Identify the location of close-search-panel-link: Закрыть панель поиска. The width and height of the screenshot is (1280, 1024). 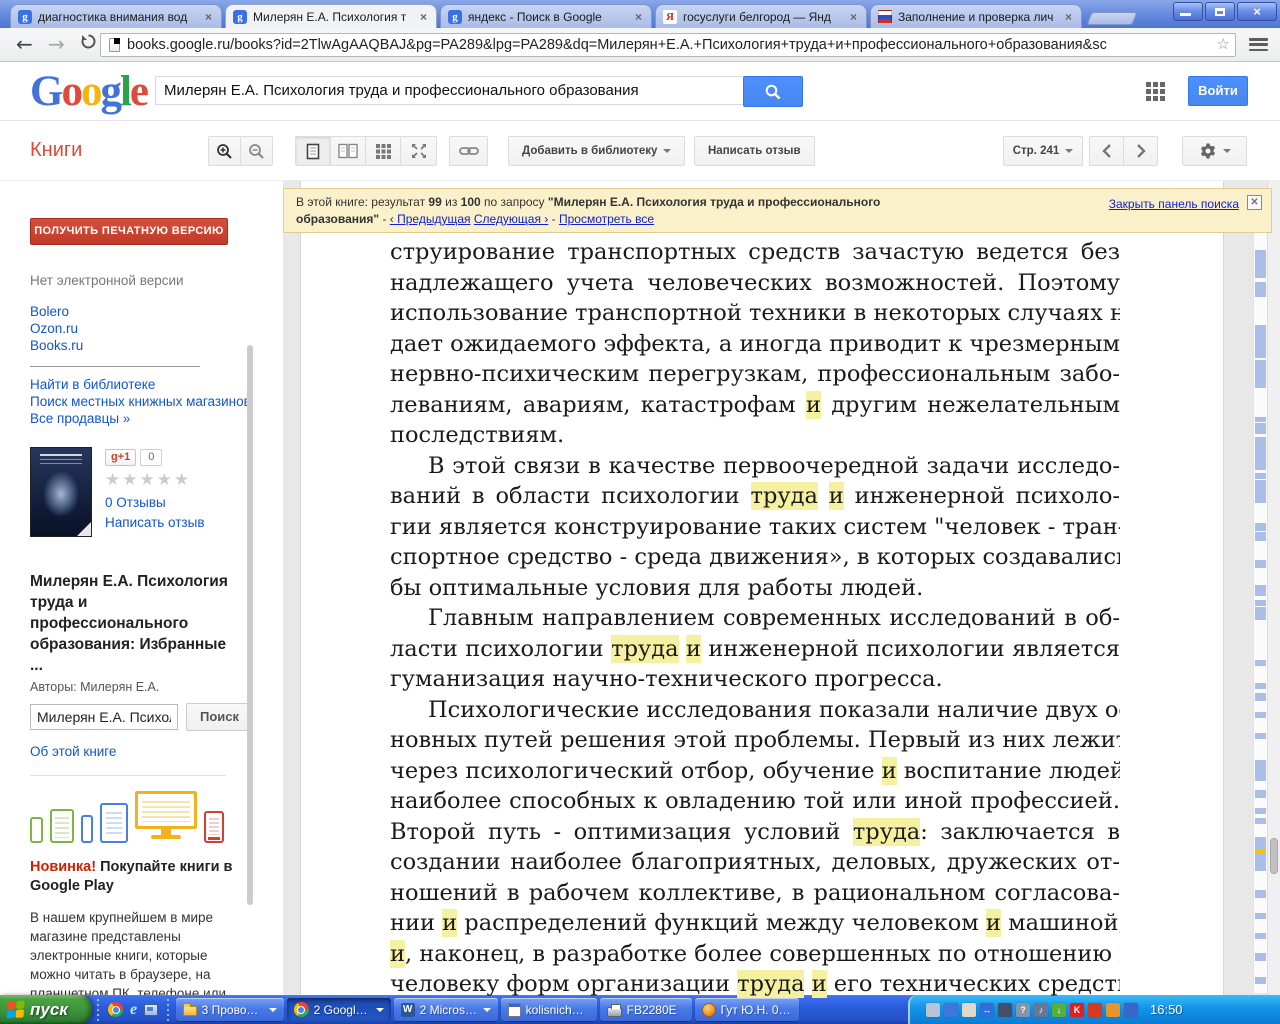
(1174, 204).